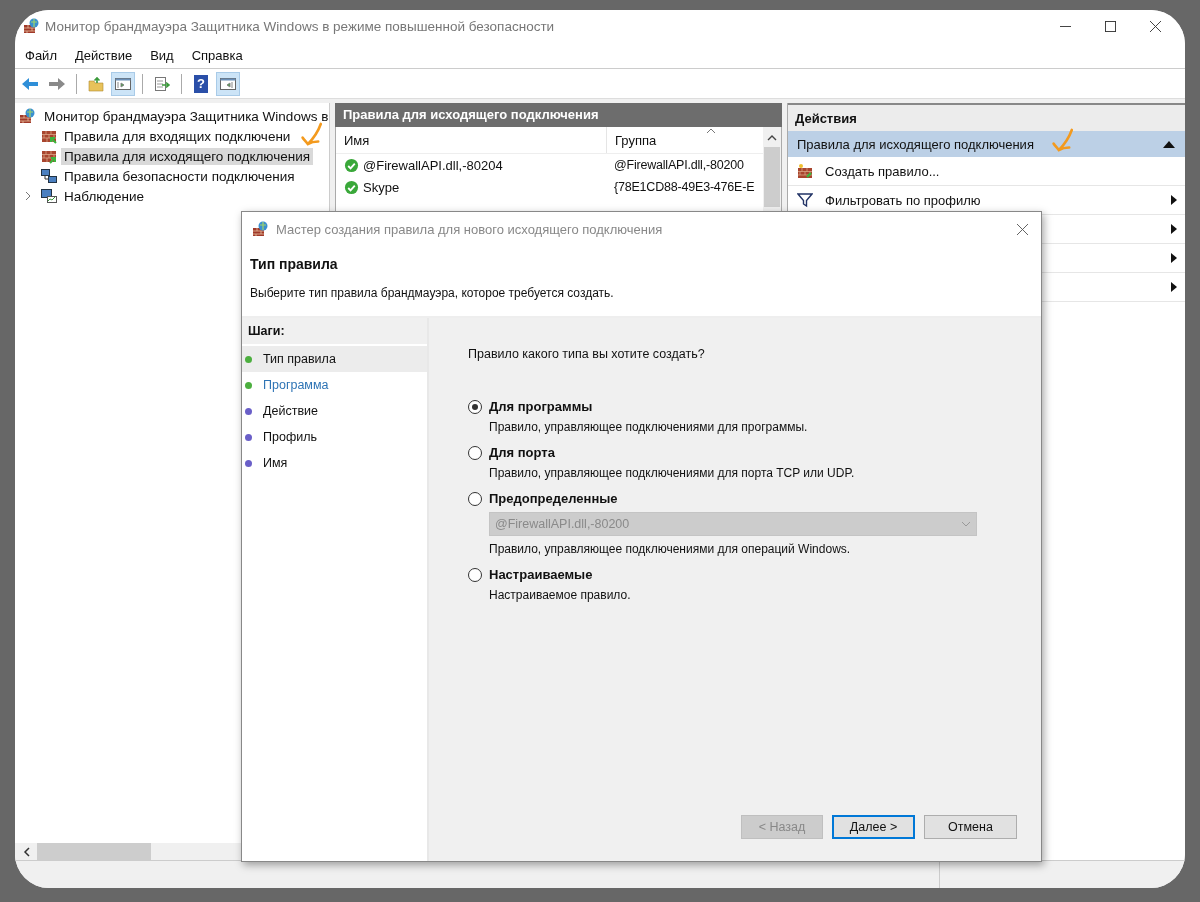 The image size is (1200, 902). I want to click on action-link: Фильтровать по профилю, so click(992, 200).